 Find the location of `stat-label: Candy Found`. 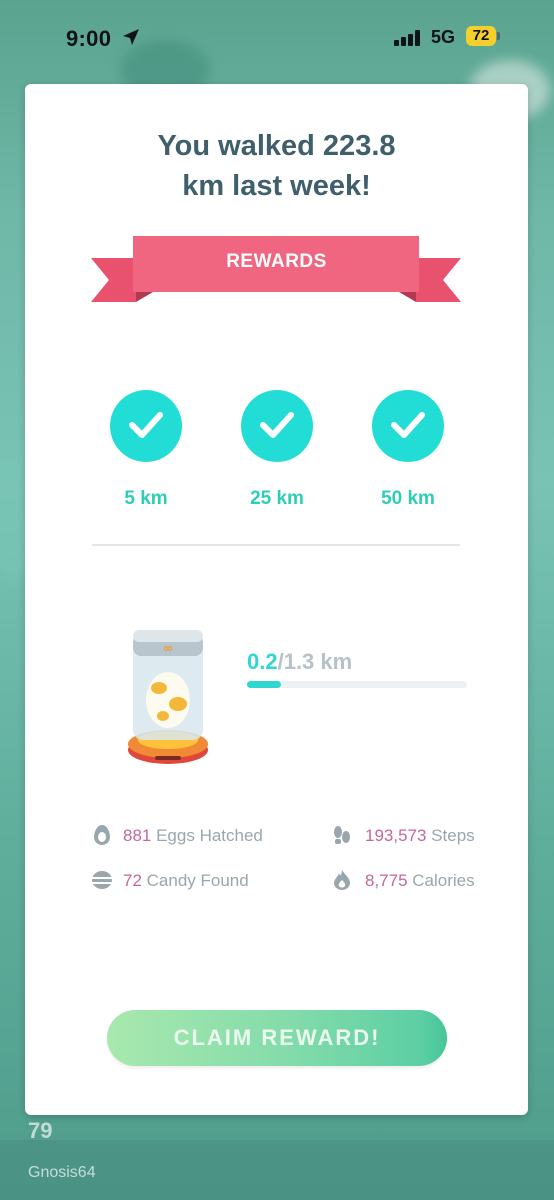

stat-label: Candy Found is located at coordinates (195, 880).